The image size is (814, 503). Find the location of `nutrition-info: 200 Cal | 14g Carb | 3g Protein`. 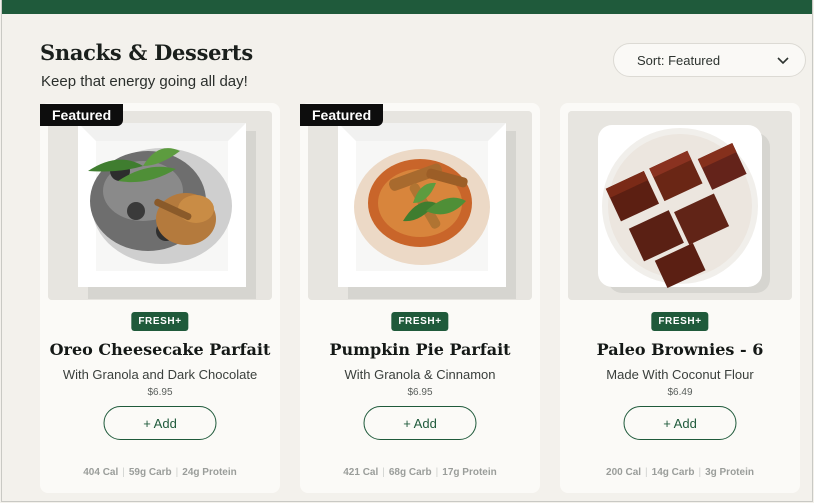

nutrition-info: 200 Cal | 14g Carb | 3g Protein is located at coordinates (680, 472).